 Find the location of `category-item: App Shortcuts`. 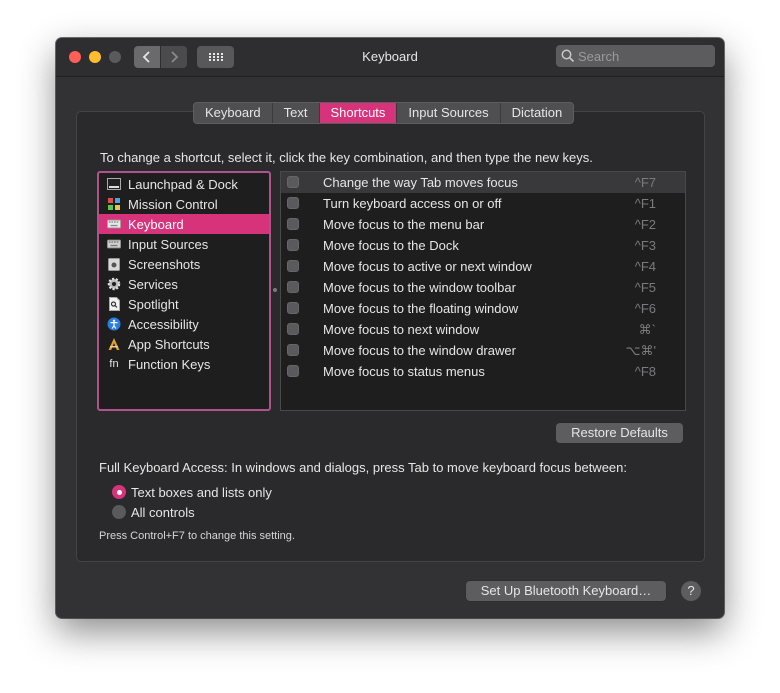

category-item: App Shortcuts is located at coordinates (184, 344).